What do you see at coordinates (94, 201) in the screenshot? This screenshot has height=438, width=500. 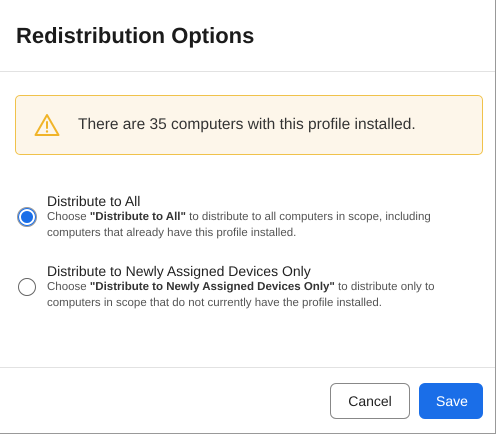 I see `option-label: Distribute to All` at bounding box center [94, 201].